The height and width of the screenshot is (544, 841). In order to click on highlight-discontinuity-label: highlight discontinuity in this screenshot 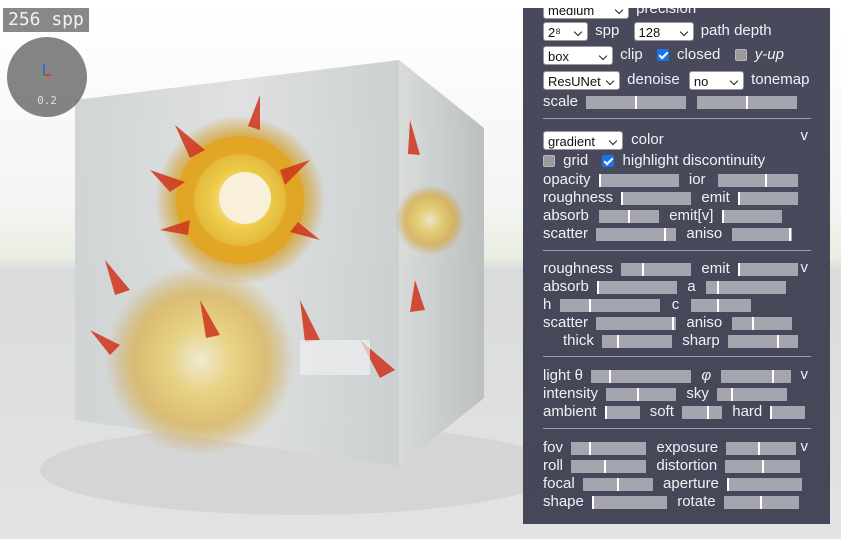, I will do `click(694, 161)`.